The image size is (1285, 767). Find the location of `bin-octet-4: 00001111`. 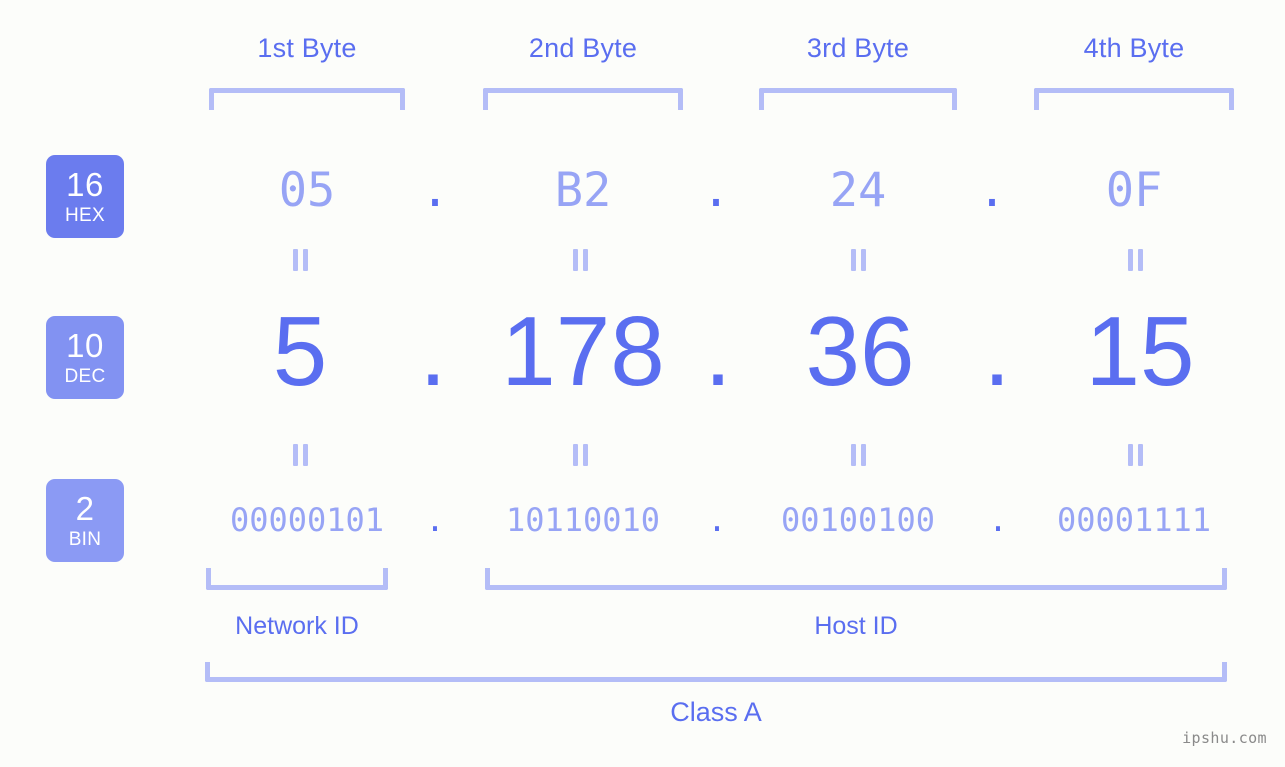

bin-octet-4: 00001111 is located at coordinates (1134, 520).